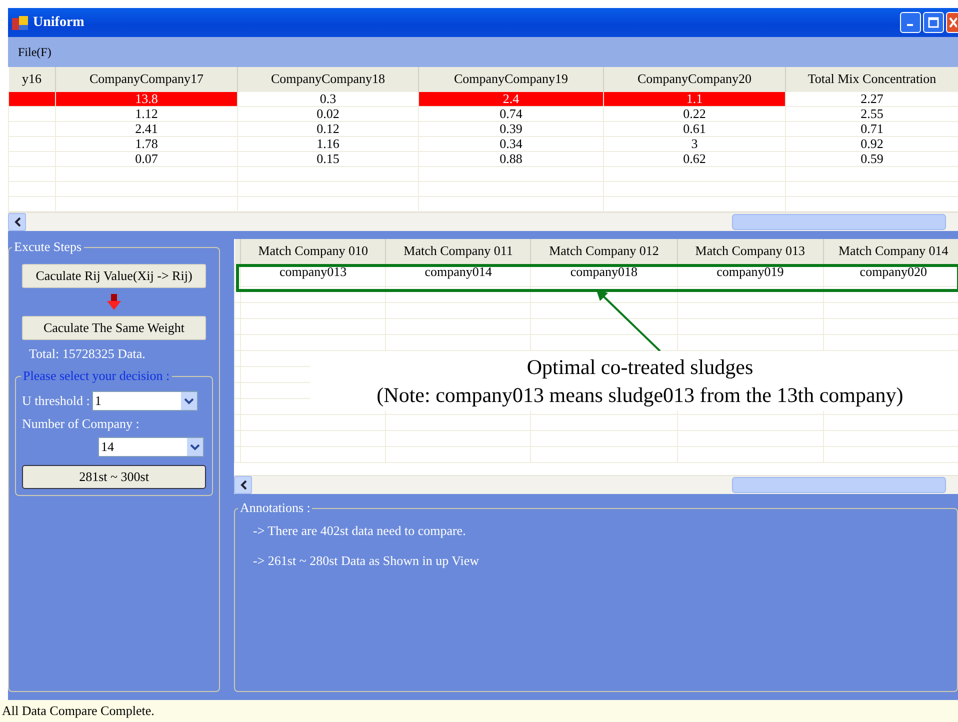 Image resolution: width=958 pixels, height=722 pixels. Describe the element at coordinates (48, 247) in the screenshot. I see `group-title: Excute Steps` at that location.